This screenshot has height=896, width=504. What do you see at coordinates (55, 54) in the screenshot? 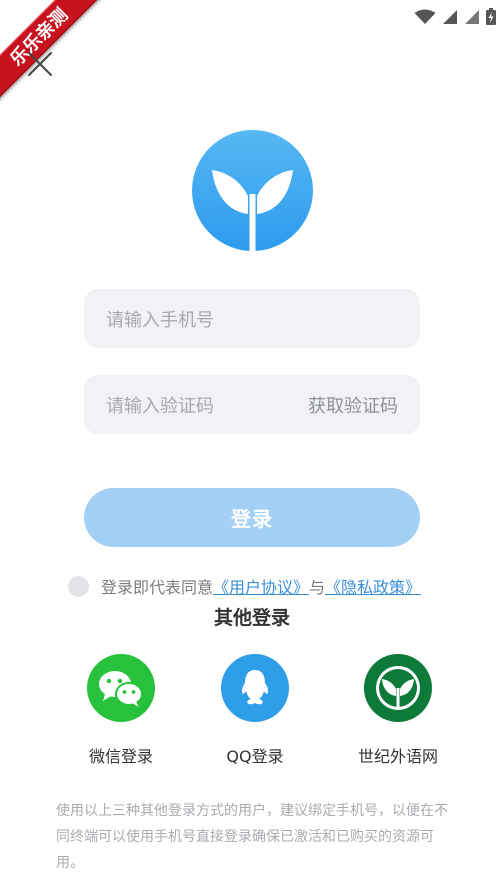
I see `watermark-text: 乐乐亲测` at bounding box center [55, 54].